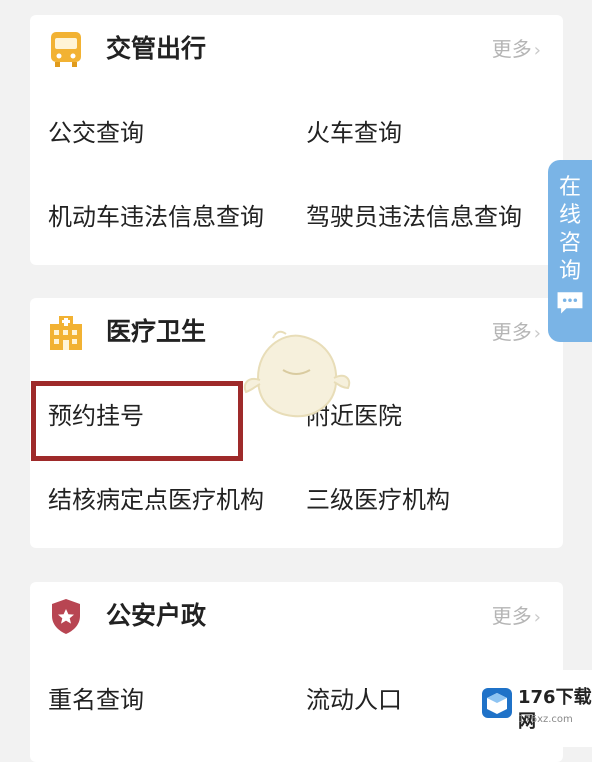 Image resolution: width=592 pixels, height=762 pixels. I want to click on section-header: 交管出行 更多 ›, so click(296, 48).